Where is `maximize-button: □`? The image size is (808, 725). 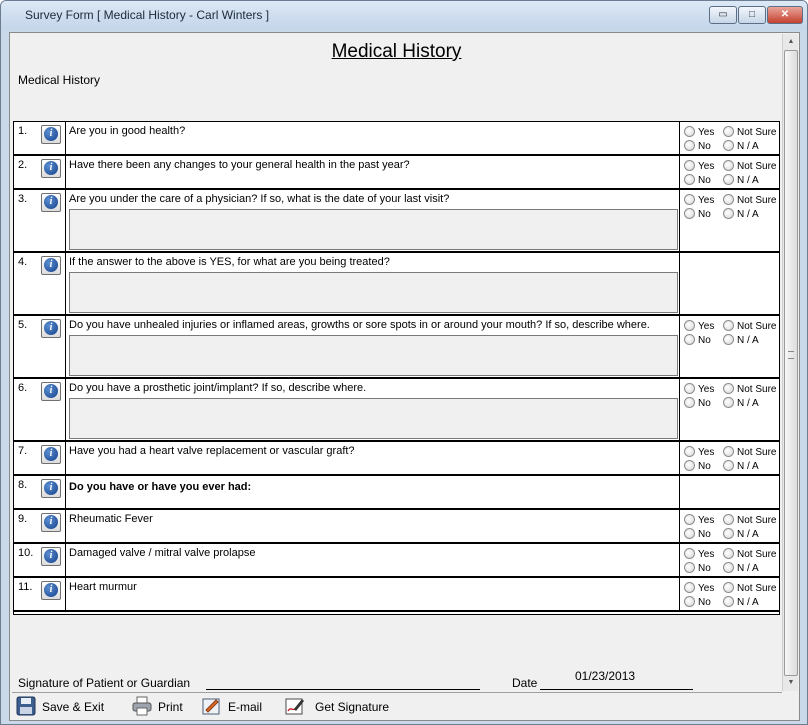 maximize-button: □ is located at coordinates (752, 15).